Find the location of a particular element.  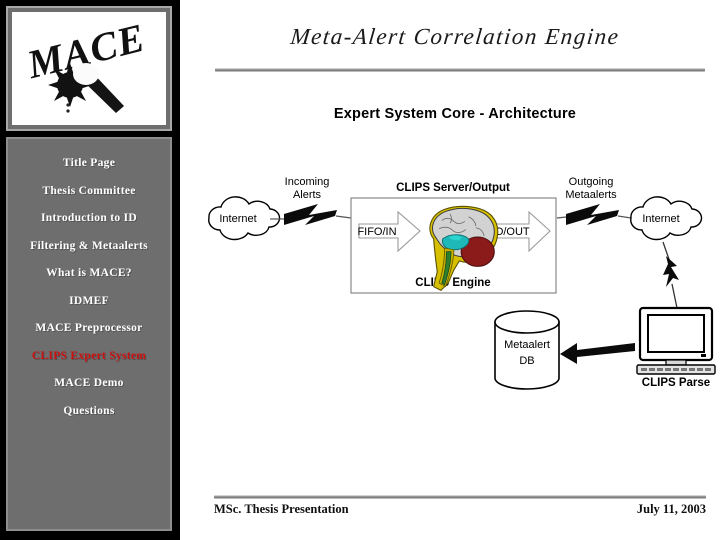

sidebar-item-mace-preprocessor: MACE Preprocessor is located at coordinates (89, 328).